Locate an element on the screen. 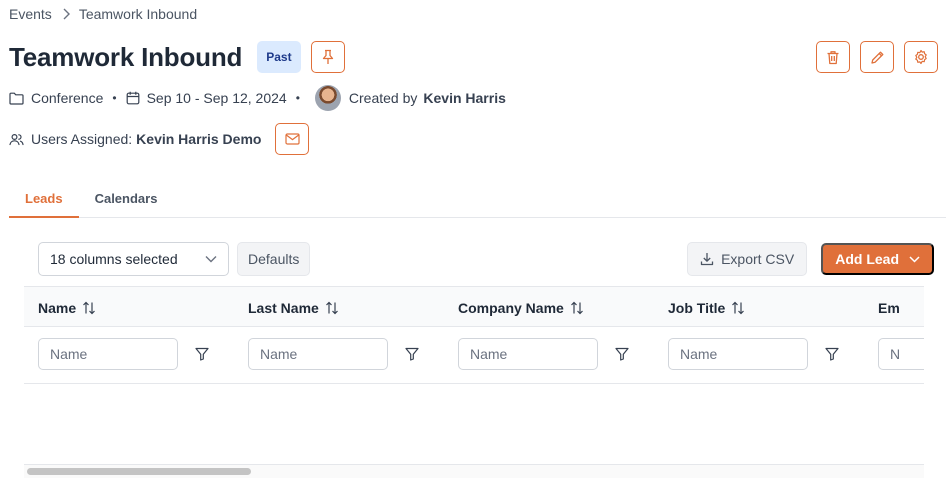 Image resolution: width=946 pixels, height=486 pixels. users-assigned-label: Users Assigned: is located at coordinates (82, 139).